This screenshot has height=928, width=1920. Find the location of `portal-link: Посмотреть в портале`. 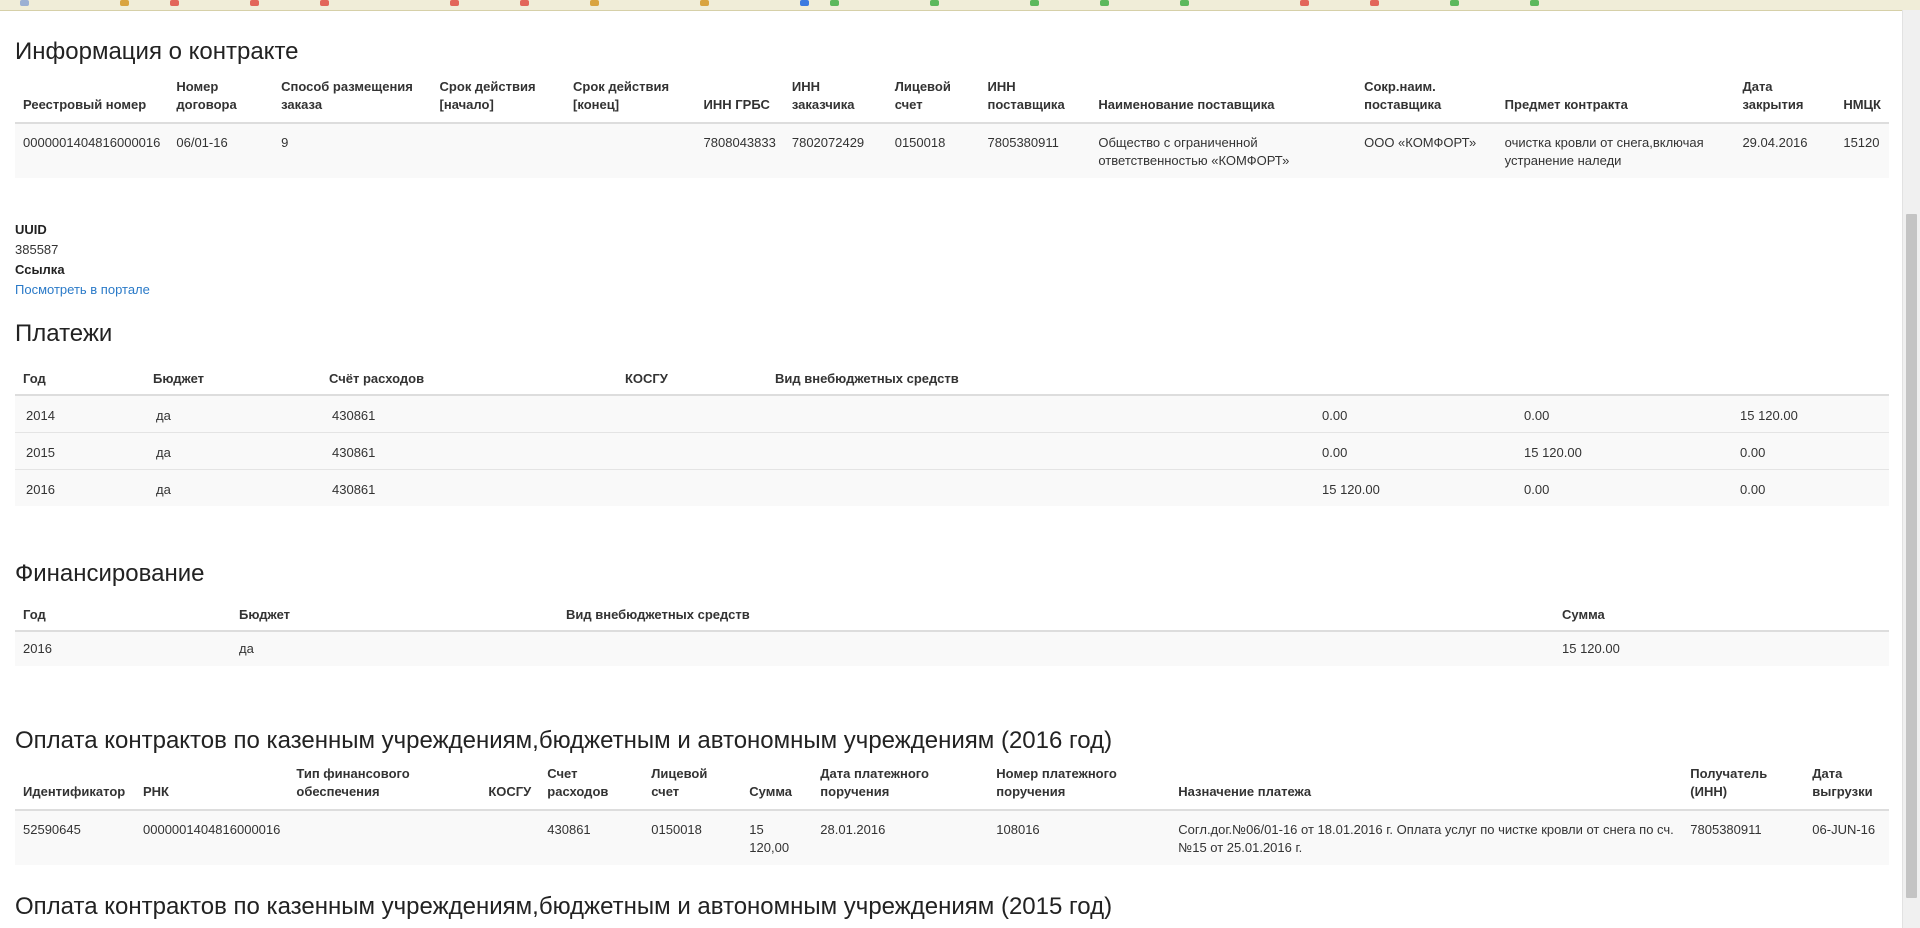

portal-link: Посмотреть в портале is located at coordinates (82, 289).